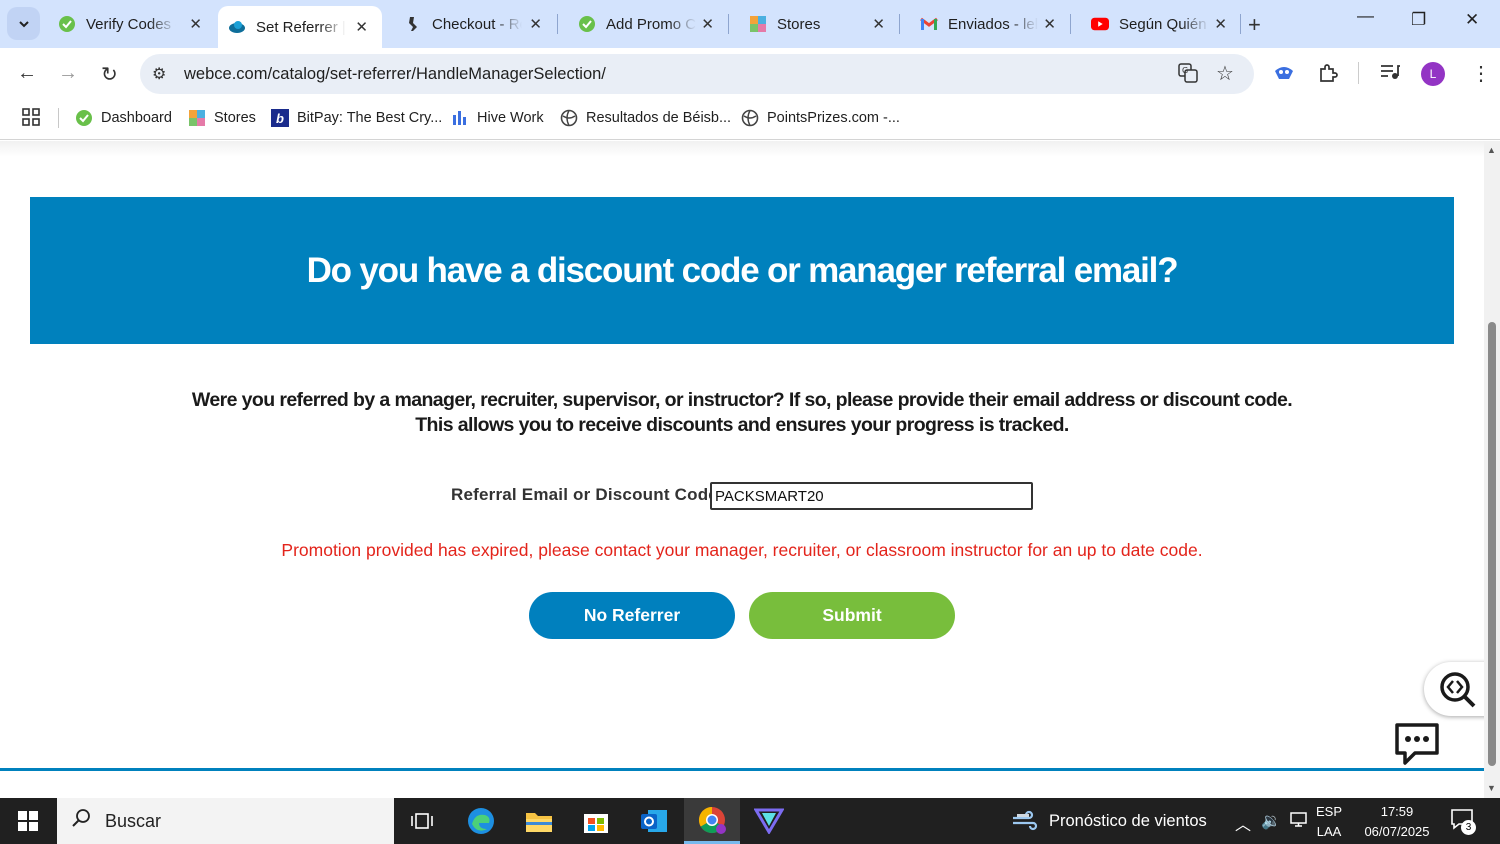  Describe the element at coordinates (651, 24) in the screenshot. I see `tab-title: Add Promo Co` at that location.